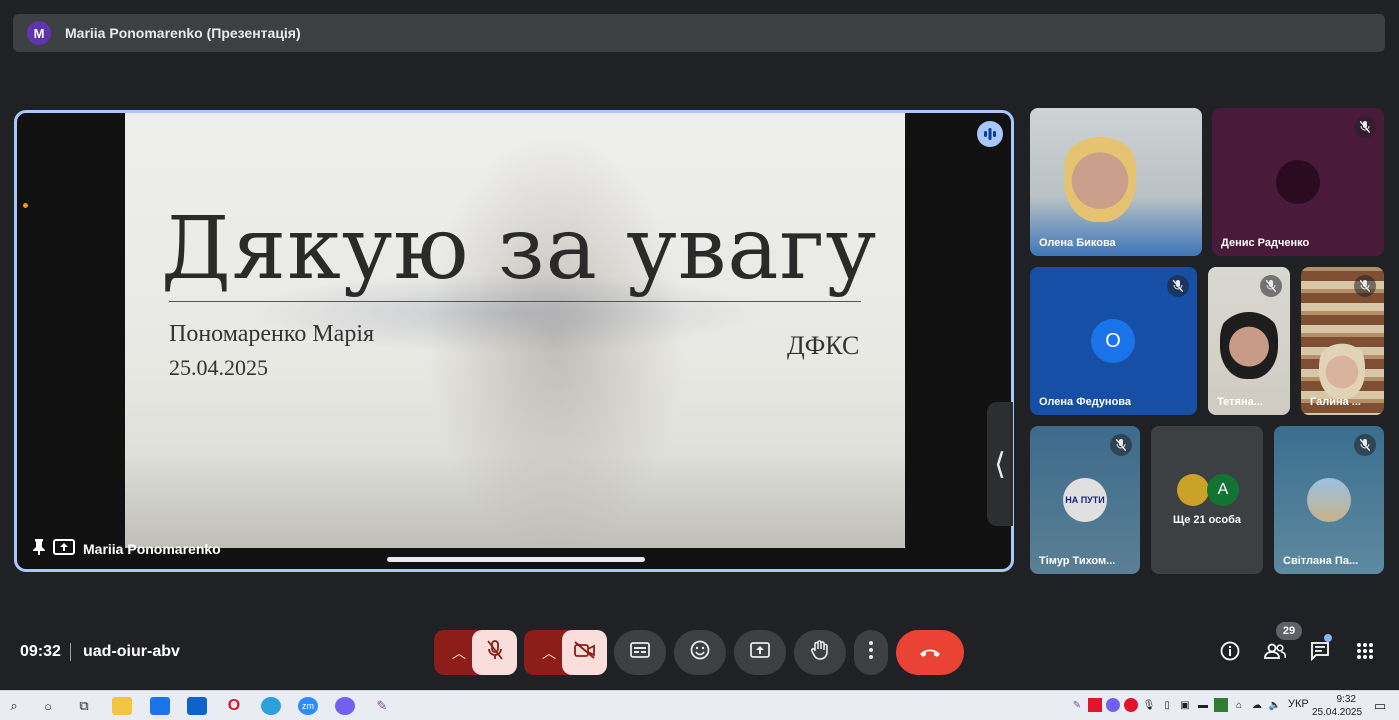 The height and width of the screenshot is (720, 1399). I want to click on stage-presenter-label: Mariia Ponomarenko, so click(127, 549).